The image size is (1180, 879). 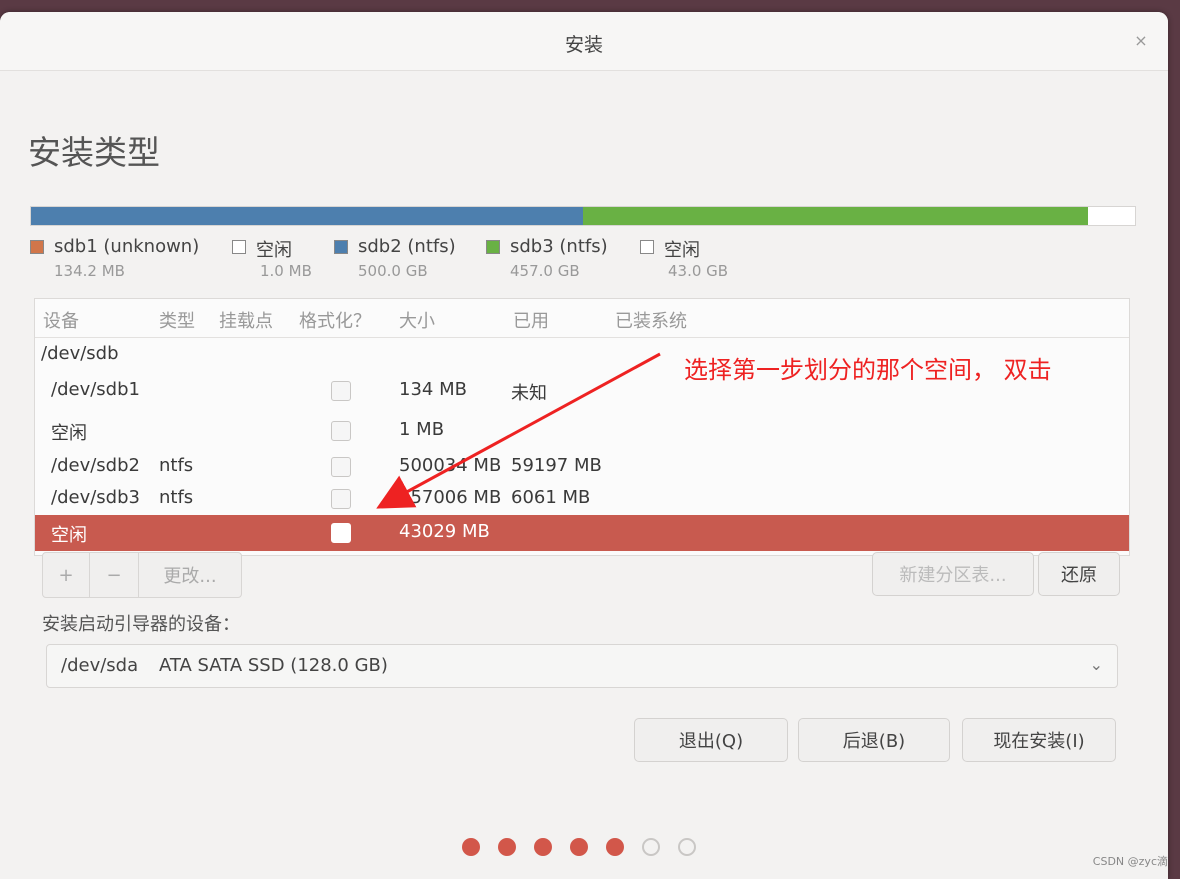 I want to click on row-device: /dev/sdb2, so click(x=95, y=465).